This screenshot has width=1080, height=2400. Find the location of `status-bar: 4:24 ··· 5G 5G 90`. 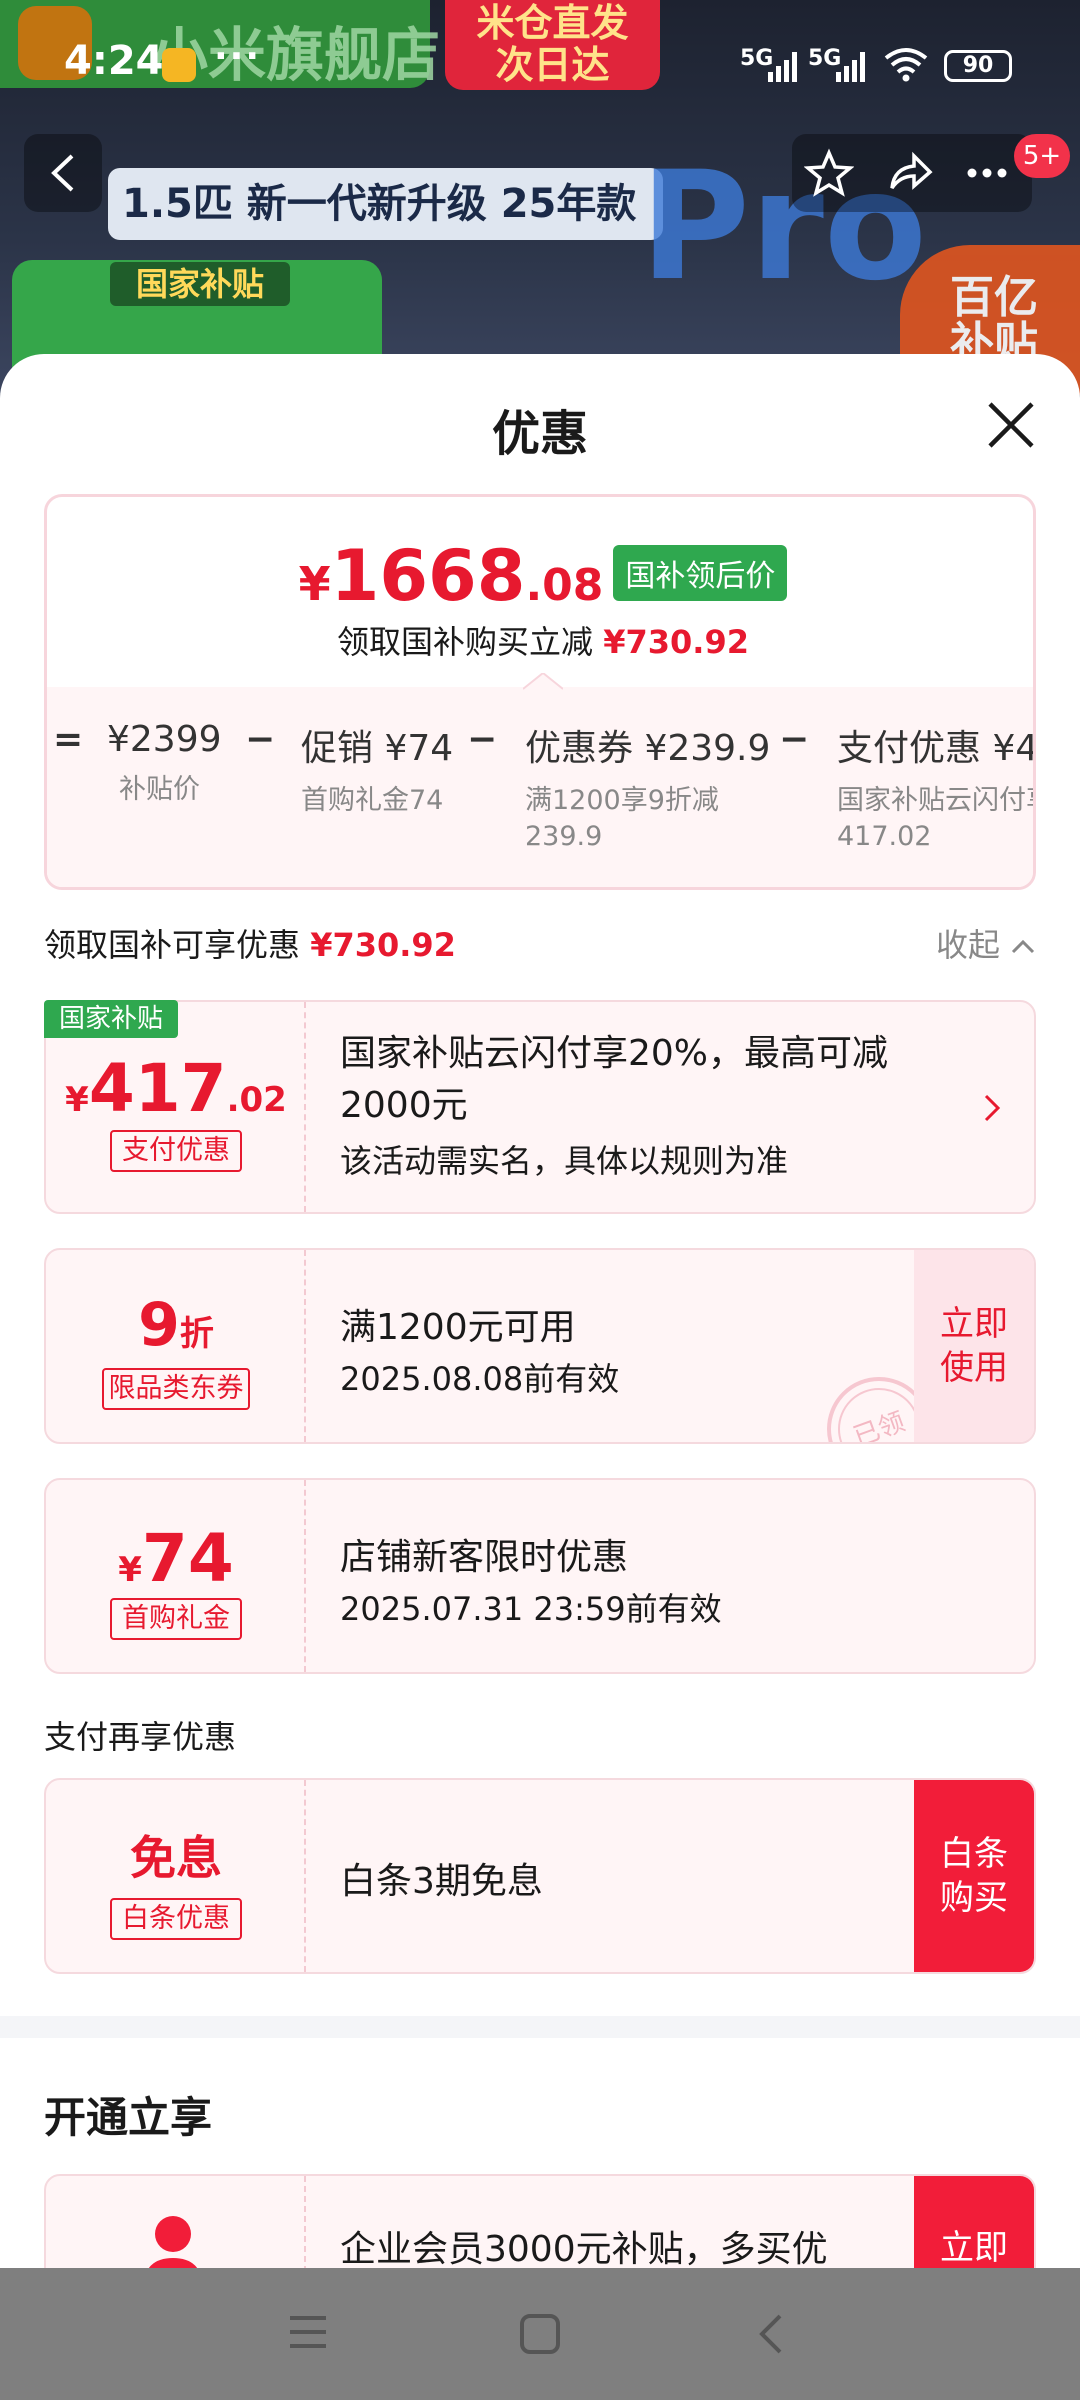

status-bar: 4:24 ··· 5G 5G 90 is located at coordinates (540, 63).